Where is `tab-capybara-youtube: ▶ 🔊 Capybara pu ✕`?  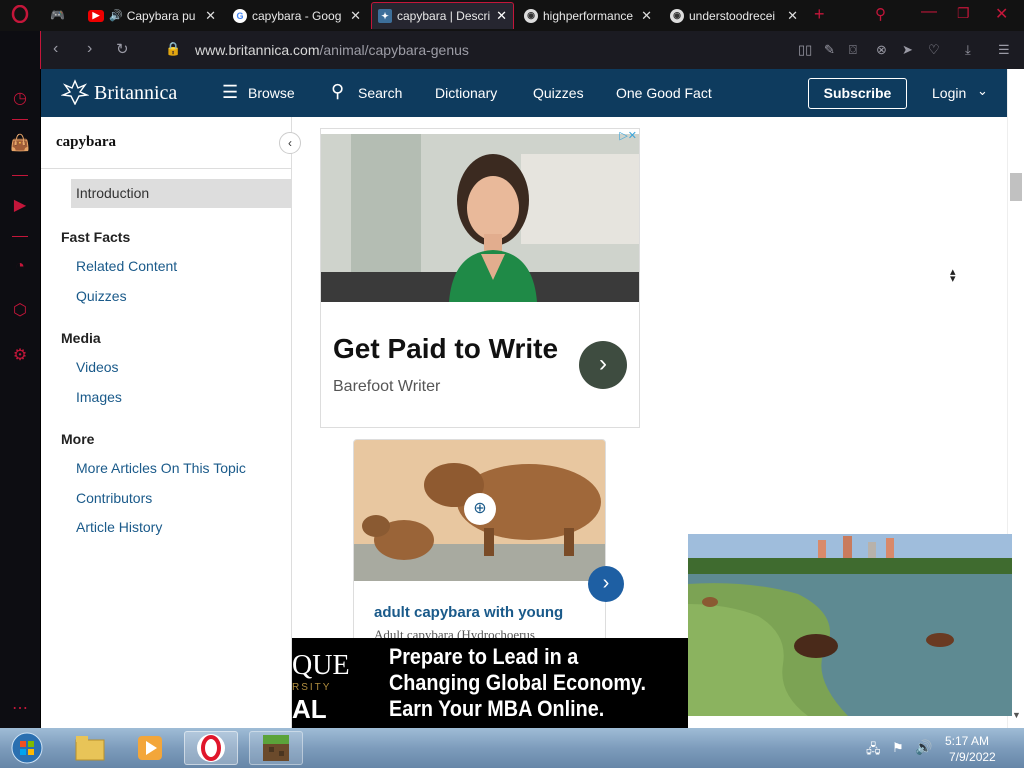 tab-capybara-youtube: ▶ 🔊 Capybara pu ✕ is located at coordinates (152, 15).